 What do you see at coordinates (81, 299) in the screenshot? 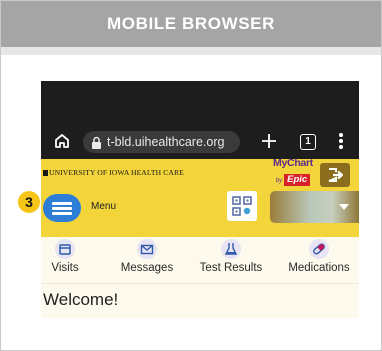
I see `welcome-heading: Welcome!` at bounding box center [81, 299].